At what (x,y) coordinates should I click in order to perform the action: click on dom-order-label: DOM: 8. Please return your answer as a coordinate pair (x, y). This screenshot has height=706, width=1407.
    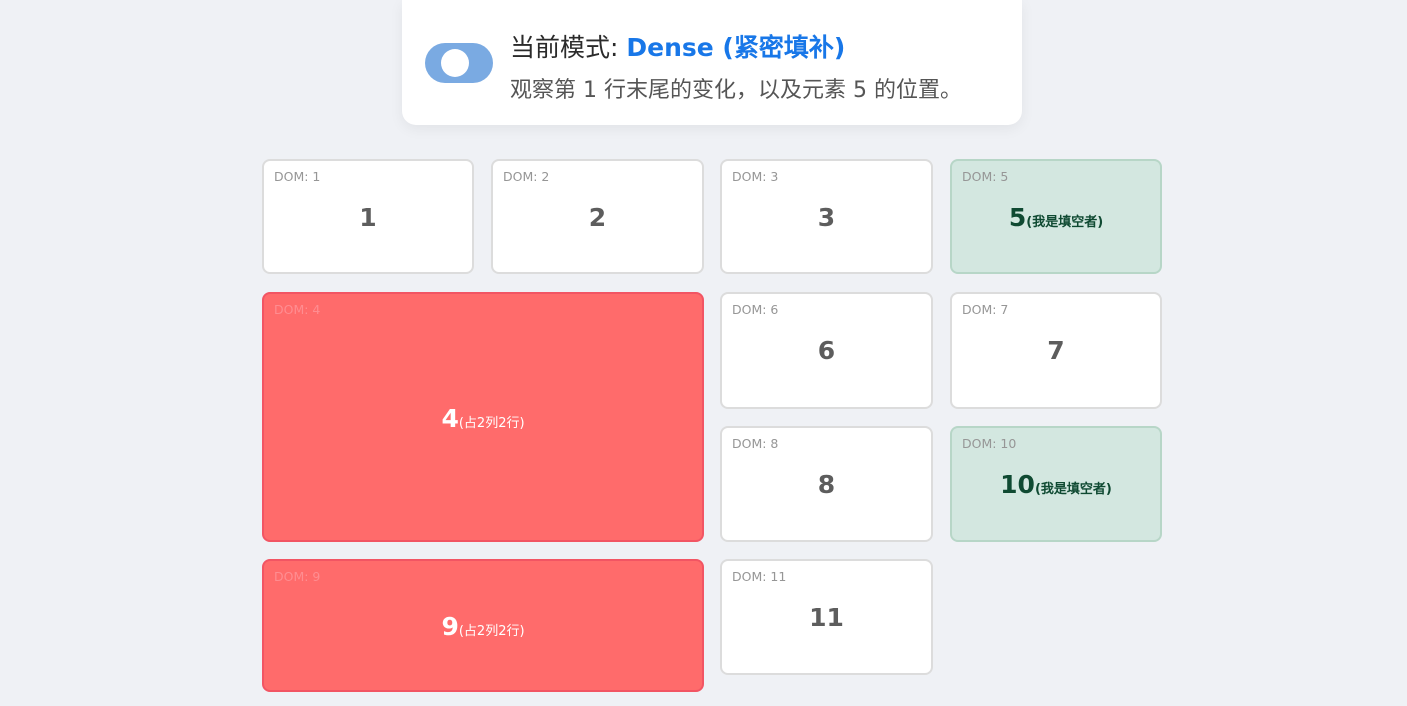
    Looking at the image, I should click on (755, 443).